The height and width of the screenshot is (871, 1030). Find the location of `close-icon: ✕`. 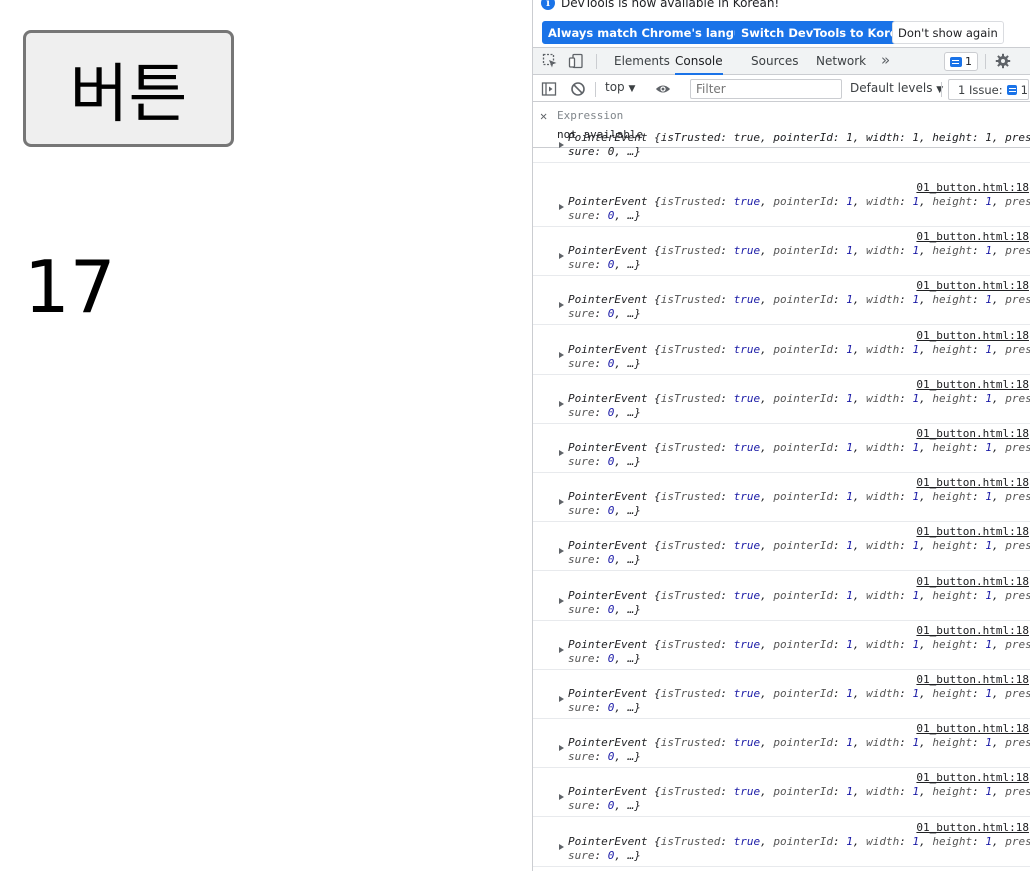

close-icon: ✕ is located at coordinates (543, 116).